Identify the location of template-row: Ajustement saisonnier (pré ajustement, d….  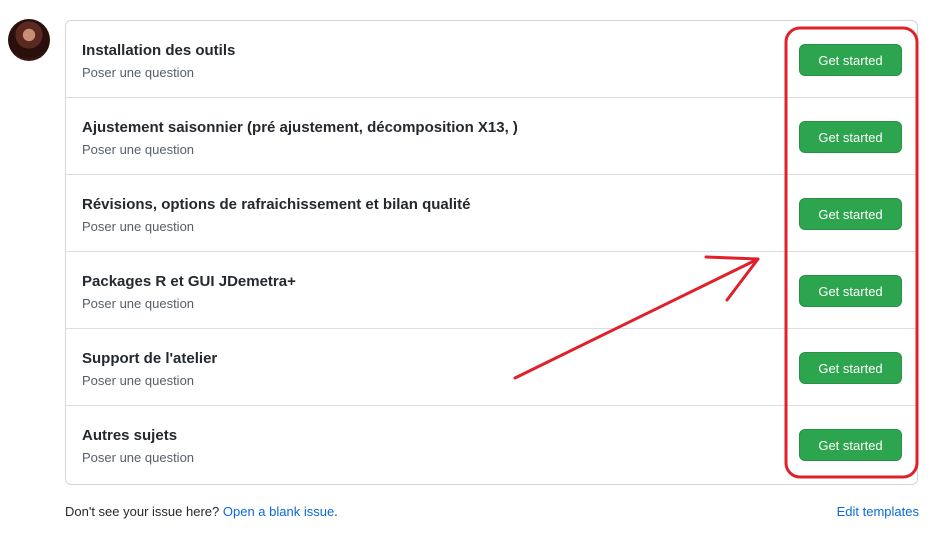
(491, 136).